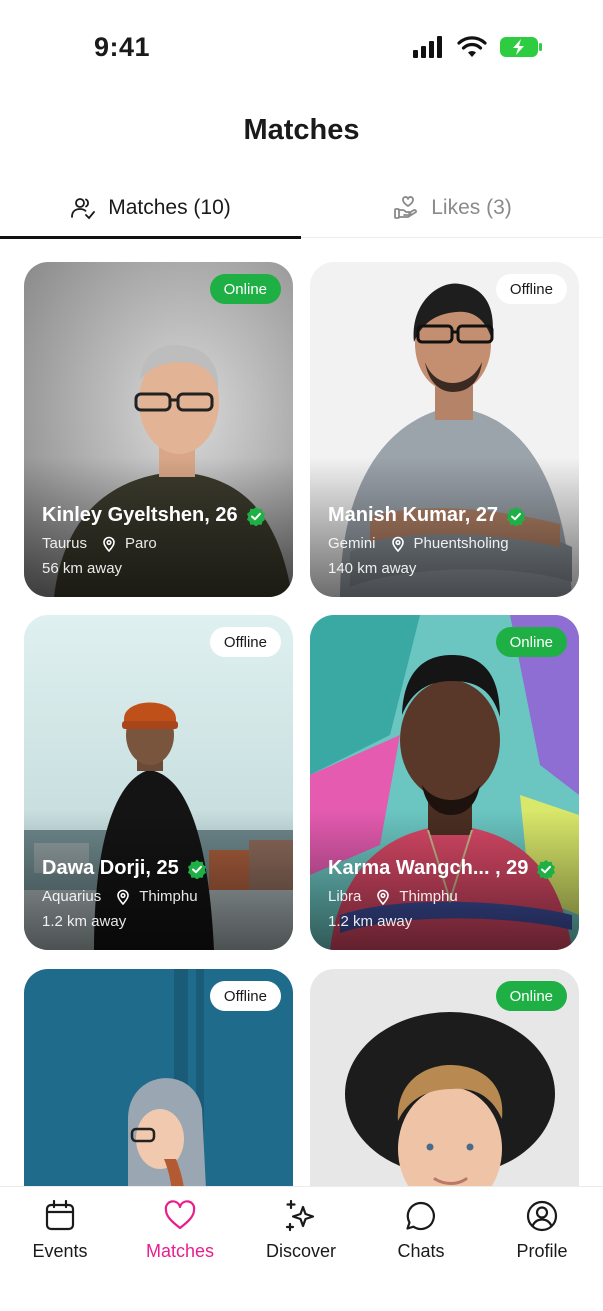  I want to click on nav-events: Events, so click(60, 1230).